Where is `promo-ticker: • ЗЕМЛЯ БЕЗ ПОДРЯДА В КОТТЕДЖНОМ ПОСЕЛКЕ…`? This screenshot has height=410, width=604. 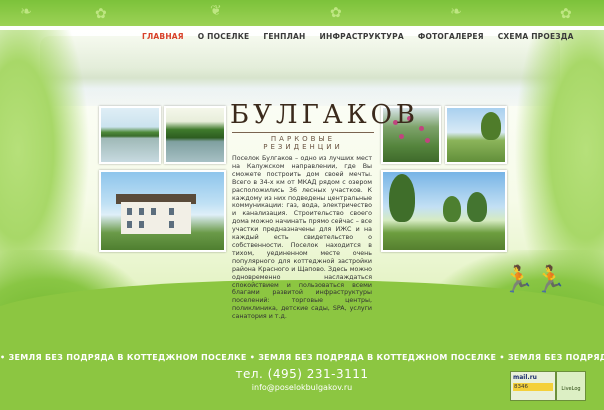
promo-ticker: • ЗЕМЛЯ БЕЗ ПОДРЯДА В КОТТЕДЖНОМ ПОСЕЛКЕ… is located at coordinates (302, 357).